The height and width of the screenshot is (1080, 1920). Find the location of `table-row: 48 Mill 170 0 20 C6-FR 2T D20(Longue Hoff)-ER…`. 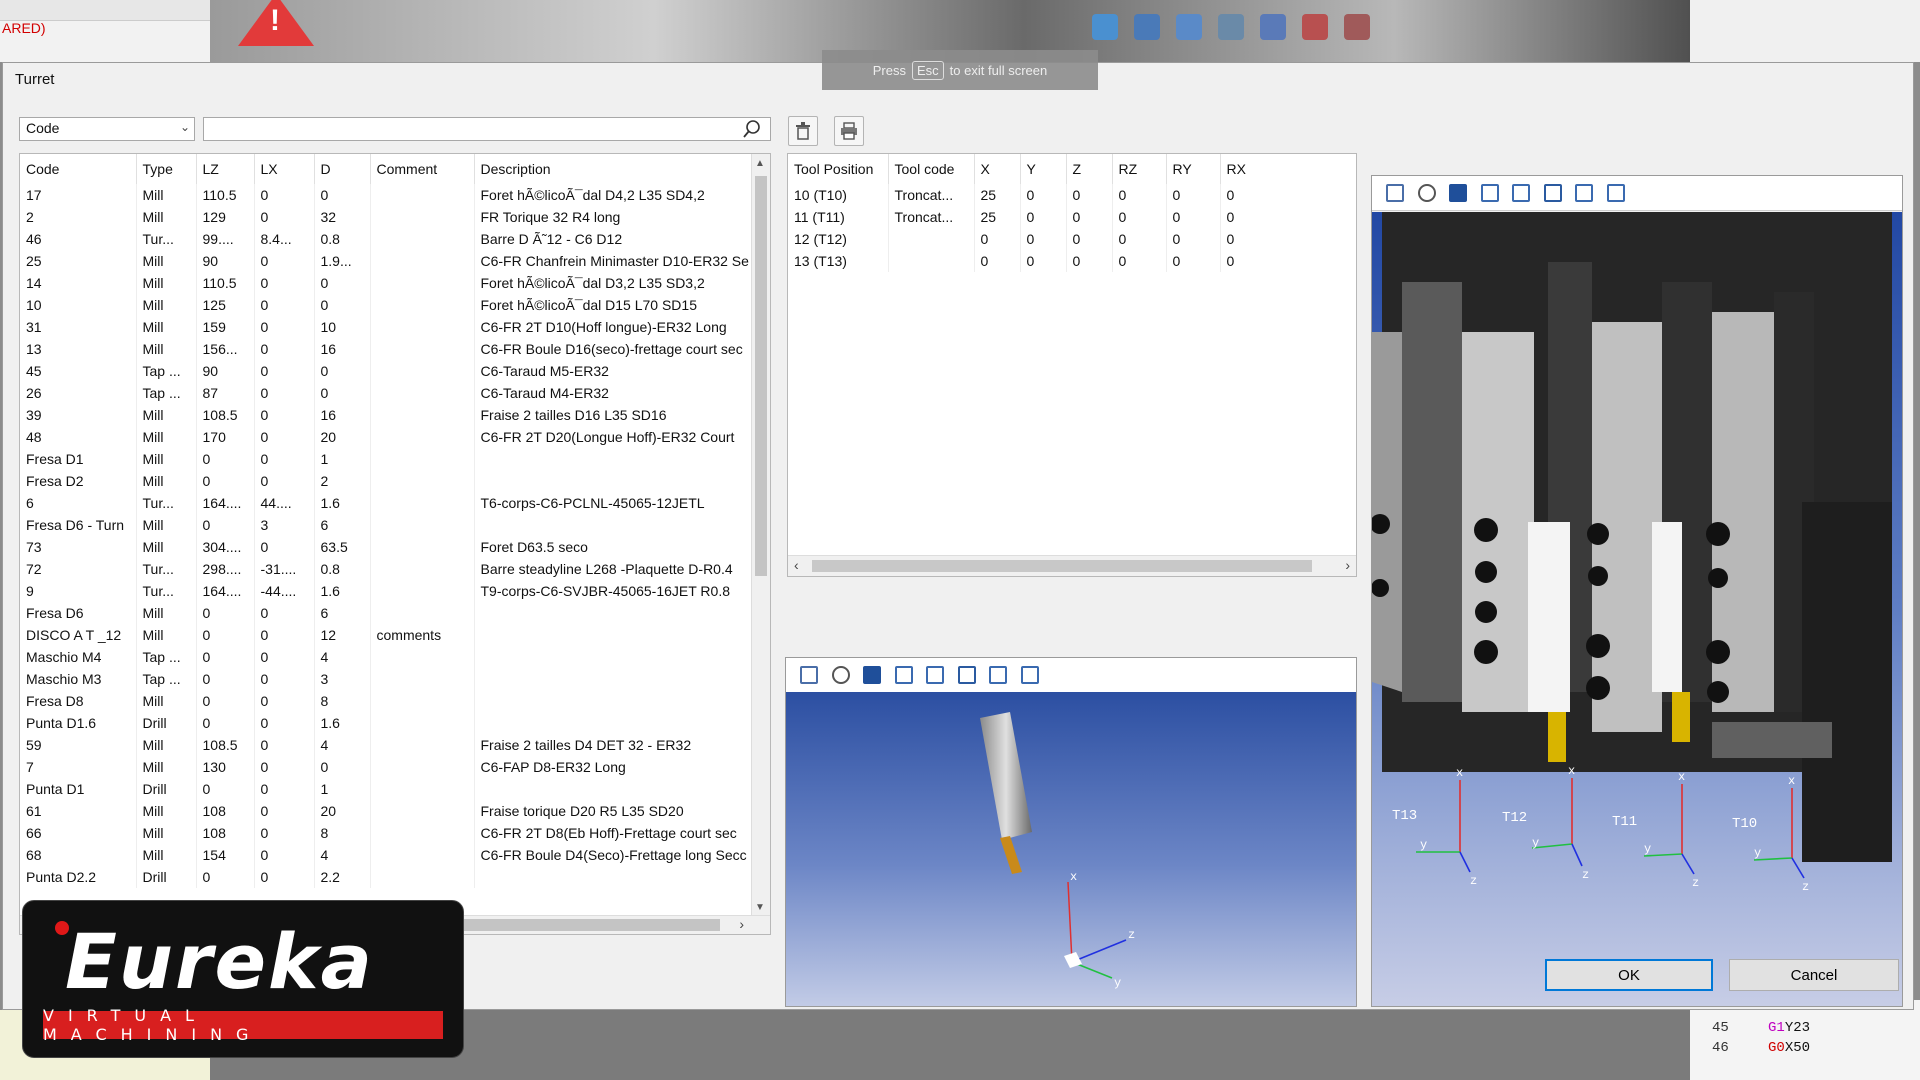

table-row: 48 Mill 170 0 20 C6-FR 2T D20(Longue Hoff)-ER… is located at coordinates (387, 437).